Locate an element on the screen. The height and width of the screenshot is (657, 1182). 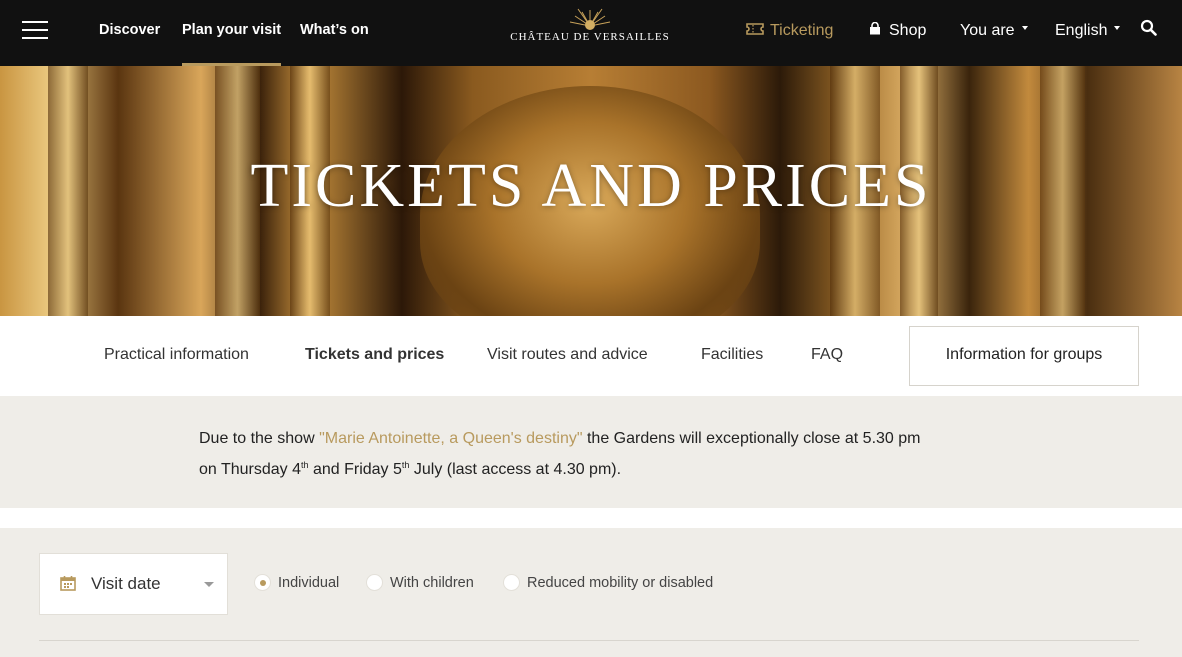
radio-circle-selected is located at coordinates (262, 582).